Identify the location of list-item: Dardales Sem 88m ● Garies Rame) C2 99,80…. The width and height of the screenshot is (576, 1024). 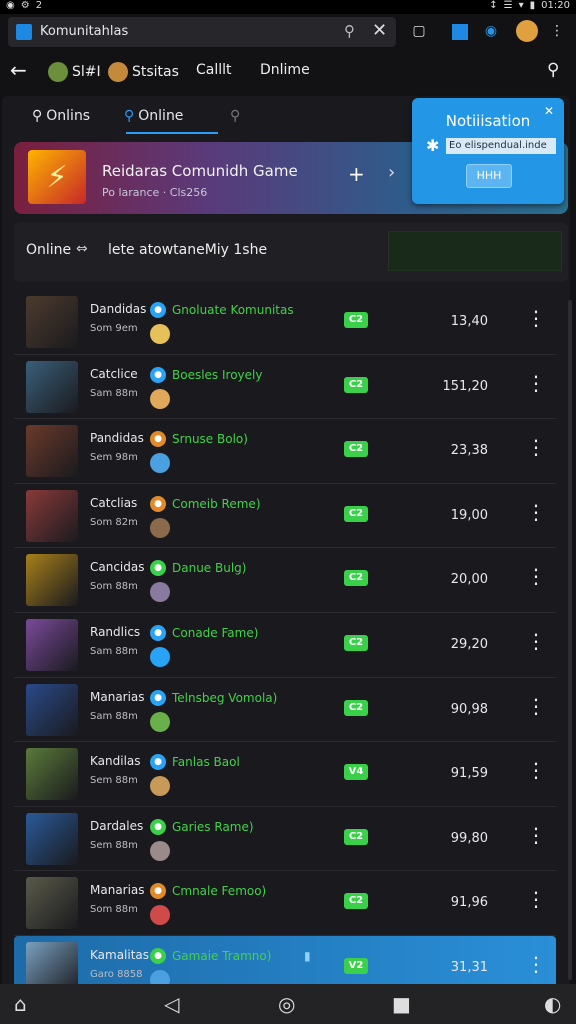
(285, 839).